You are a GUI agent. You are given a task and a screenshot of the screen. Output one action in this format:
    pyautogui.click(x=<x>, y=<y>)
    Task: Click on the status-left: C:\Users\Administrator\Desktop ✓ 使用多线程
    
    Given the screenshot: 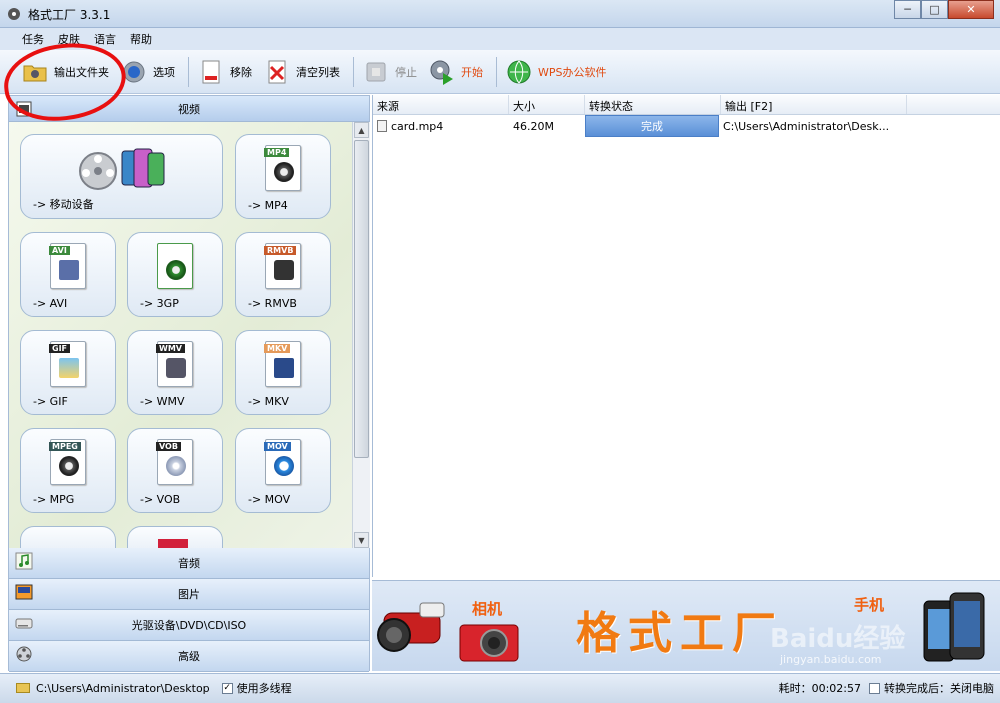 What is the action you would take?
    pyautogui.click(x=154, y=688)
    